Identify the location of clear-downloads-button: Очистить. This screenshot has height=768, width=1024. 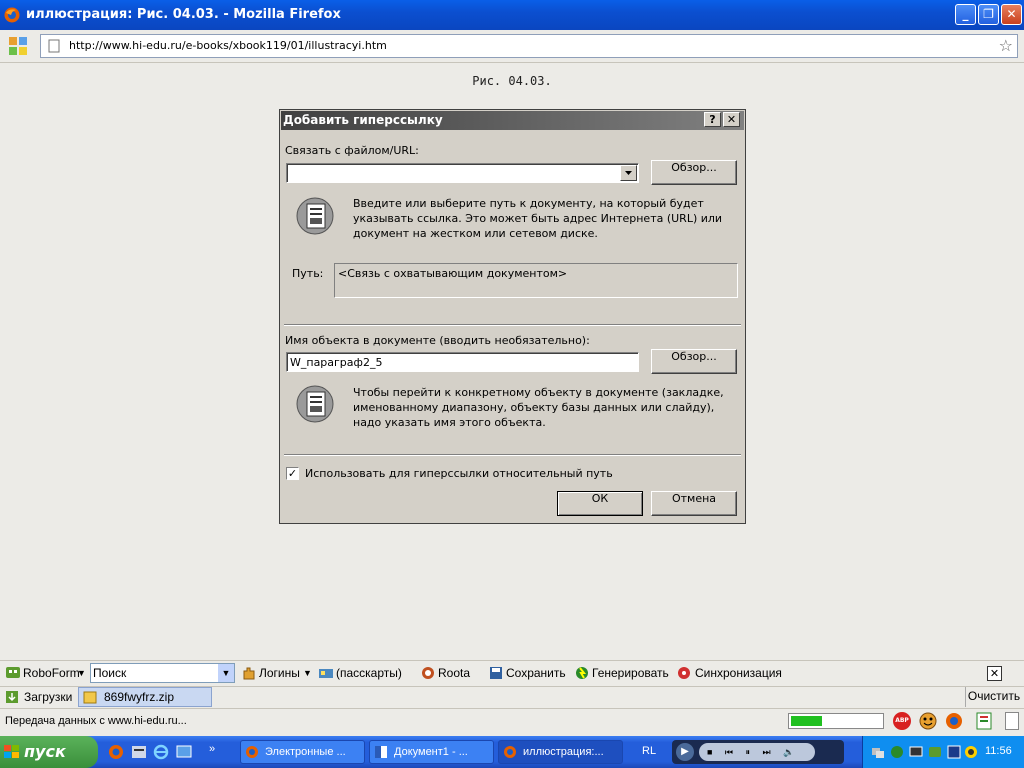
(993, 697).